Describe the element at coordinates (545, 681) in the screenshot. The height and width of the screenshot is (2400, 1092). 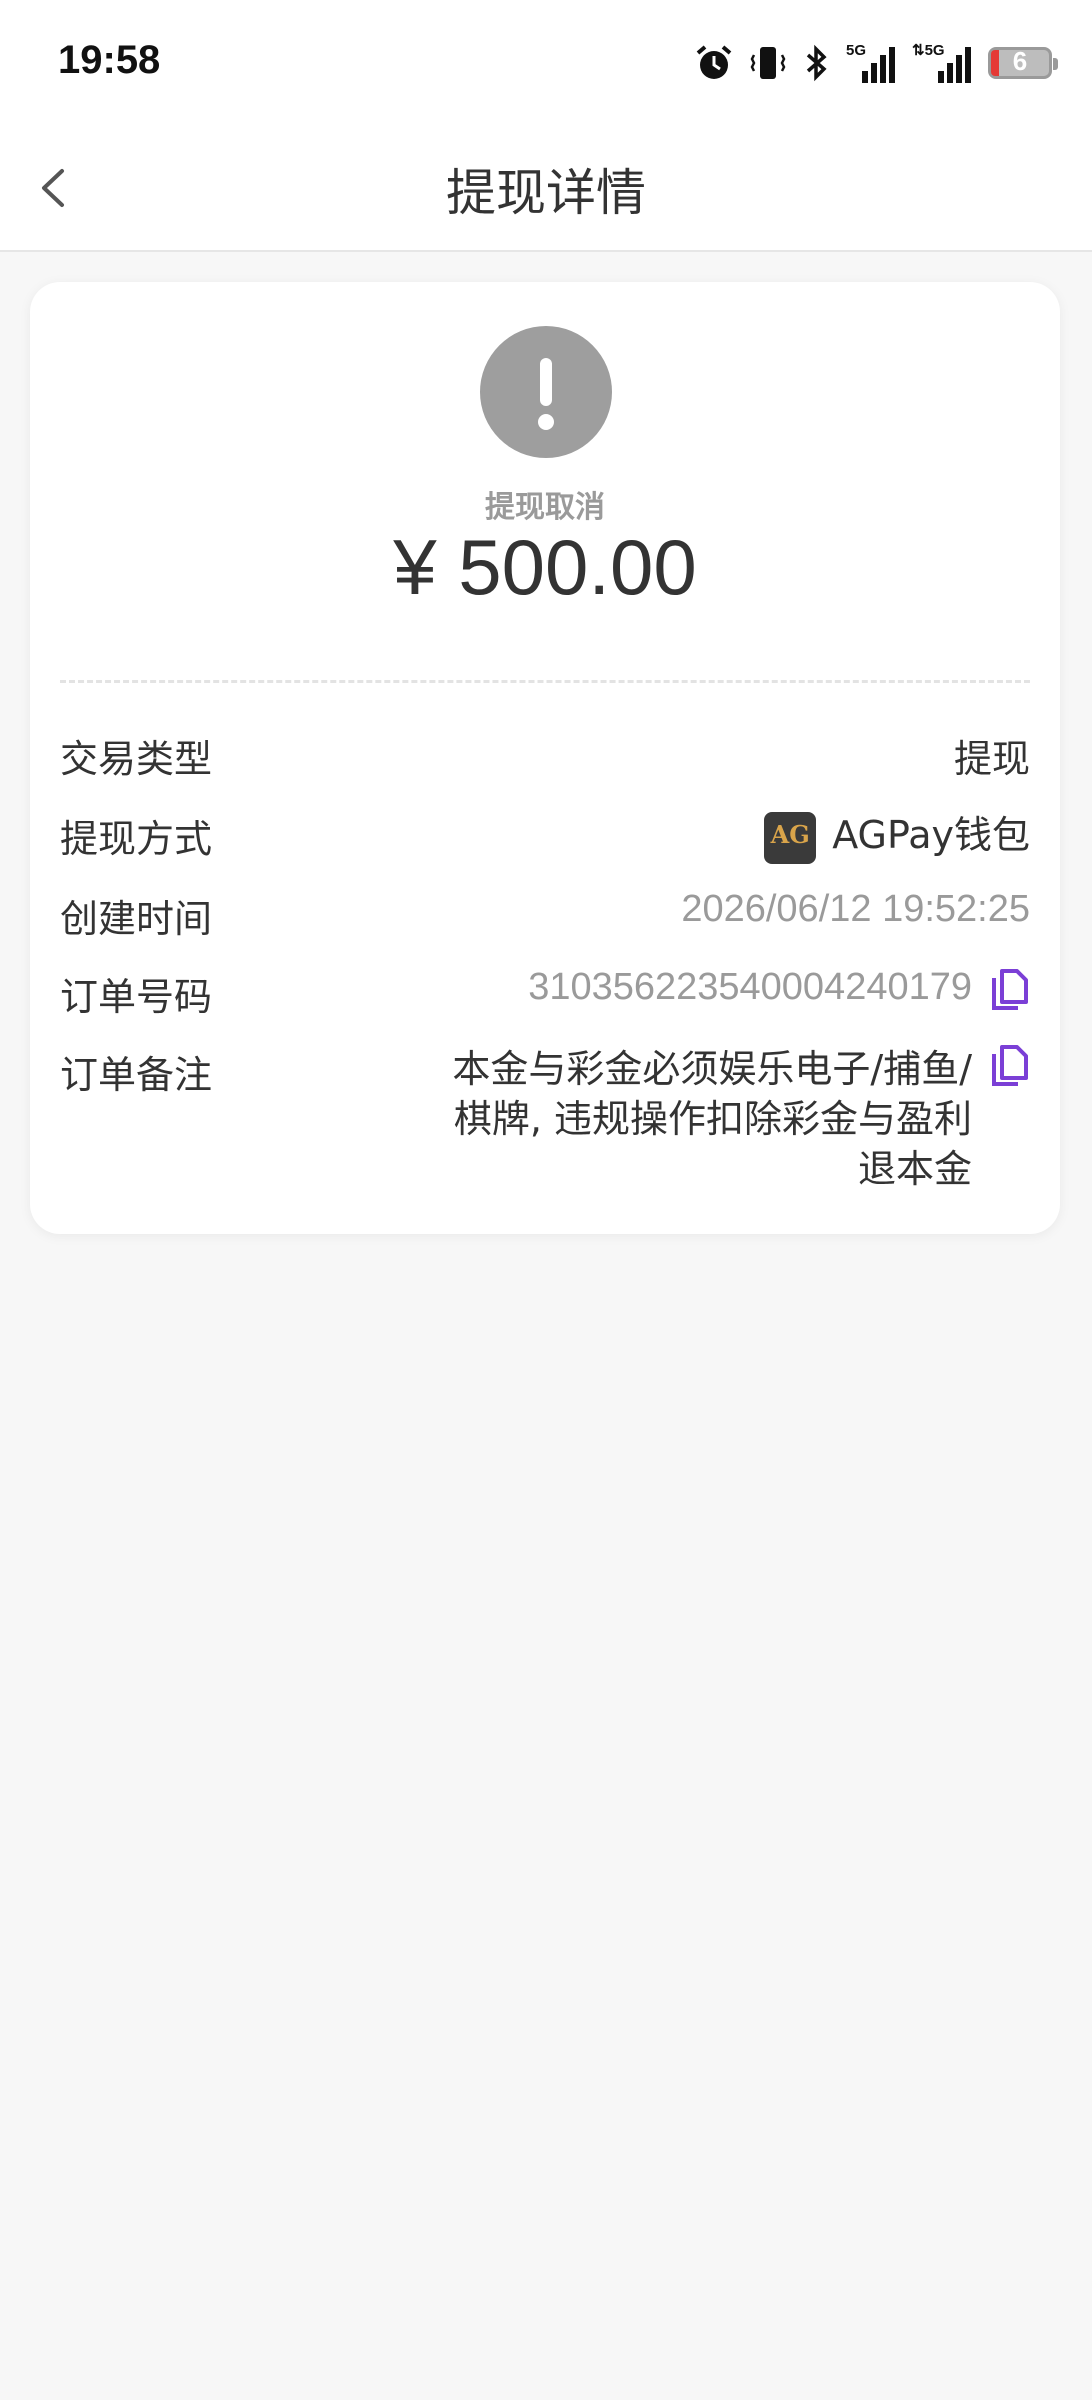
I see `dashed-divider` at that location.